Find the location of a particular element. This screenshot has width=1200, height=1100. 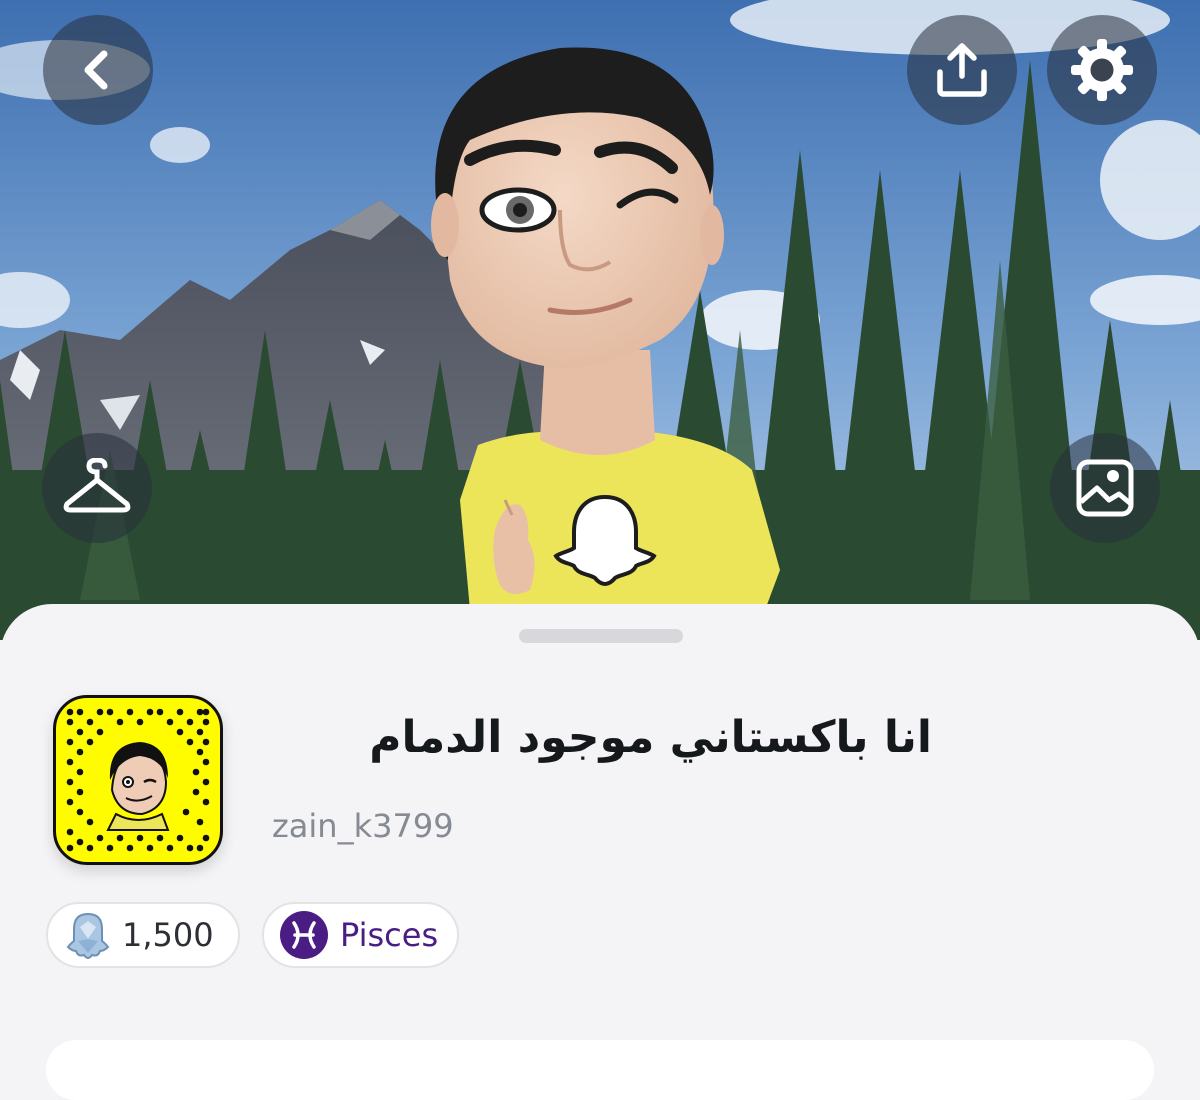

gear-icon is located at coordinates (1102, 70).